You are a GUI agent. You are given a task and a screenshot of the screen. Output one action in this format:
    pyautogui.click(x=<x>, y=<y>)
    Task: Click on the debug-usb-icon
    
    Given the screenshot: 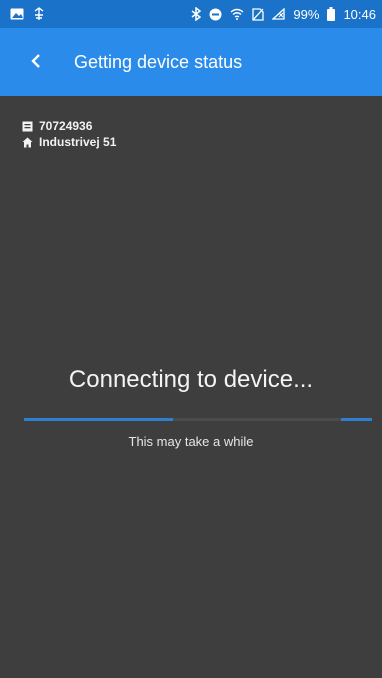 What is the action you would take?
    pyautogui.click(x=39, y=14)
    